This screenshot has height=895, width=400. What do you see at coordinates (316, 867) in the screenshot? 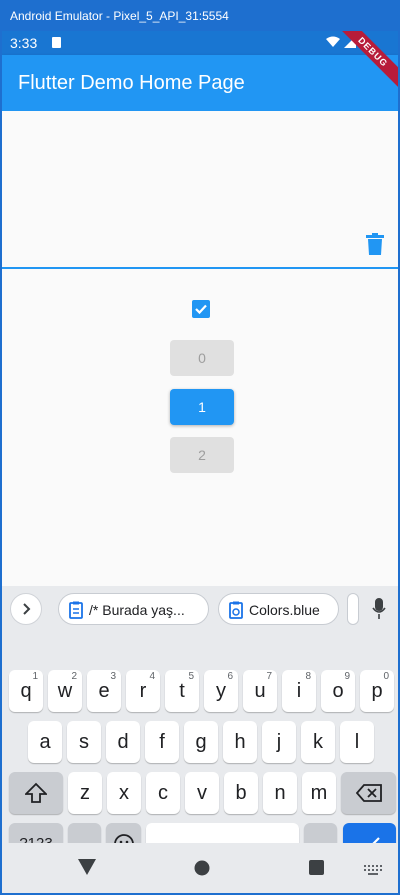
I see `recents-icon` at bounding box center [316, 867].